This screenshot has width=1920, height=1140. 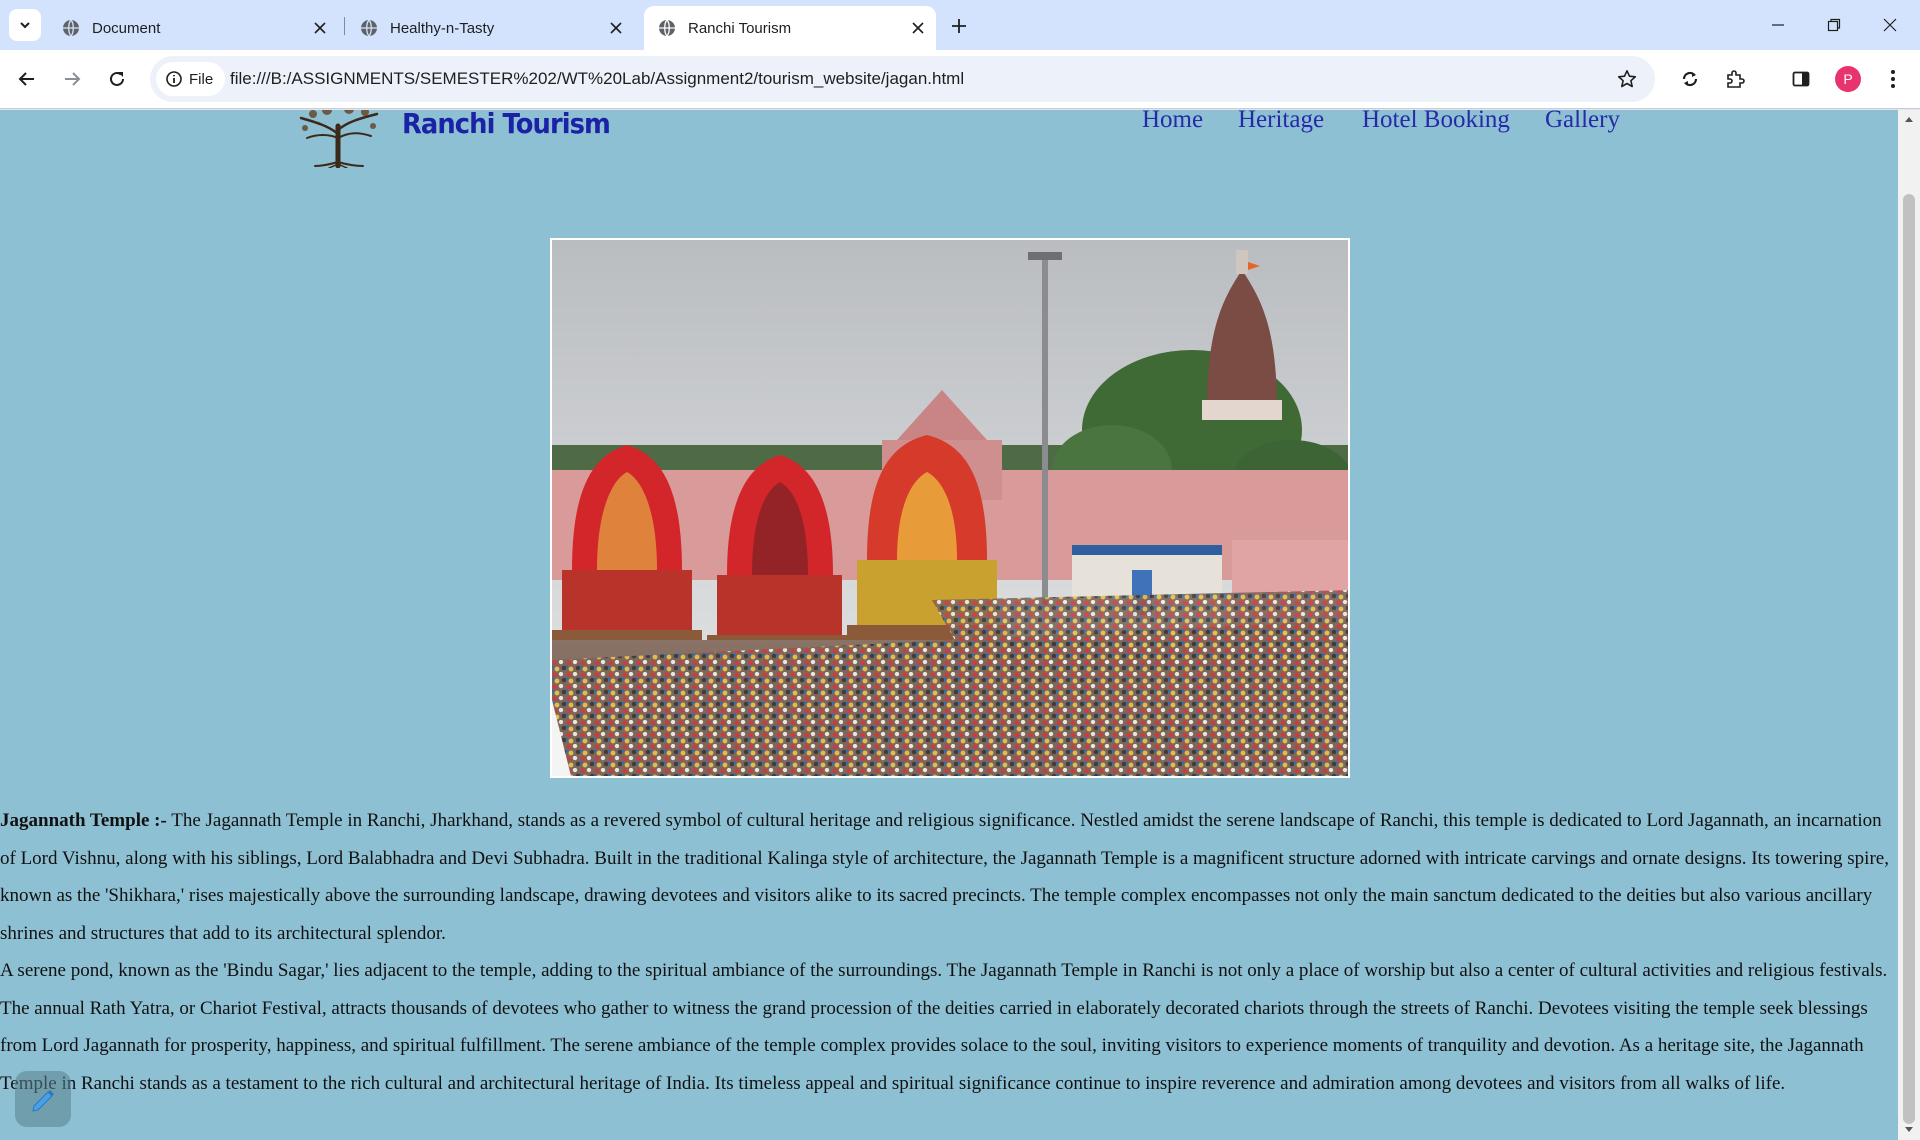 I want to click on reload-button, so click(x=117, y=79).